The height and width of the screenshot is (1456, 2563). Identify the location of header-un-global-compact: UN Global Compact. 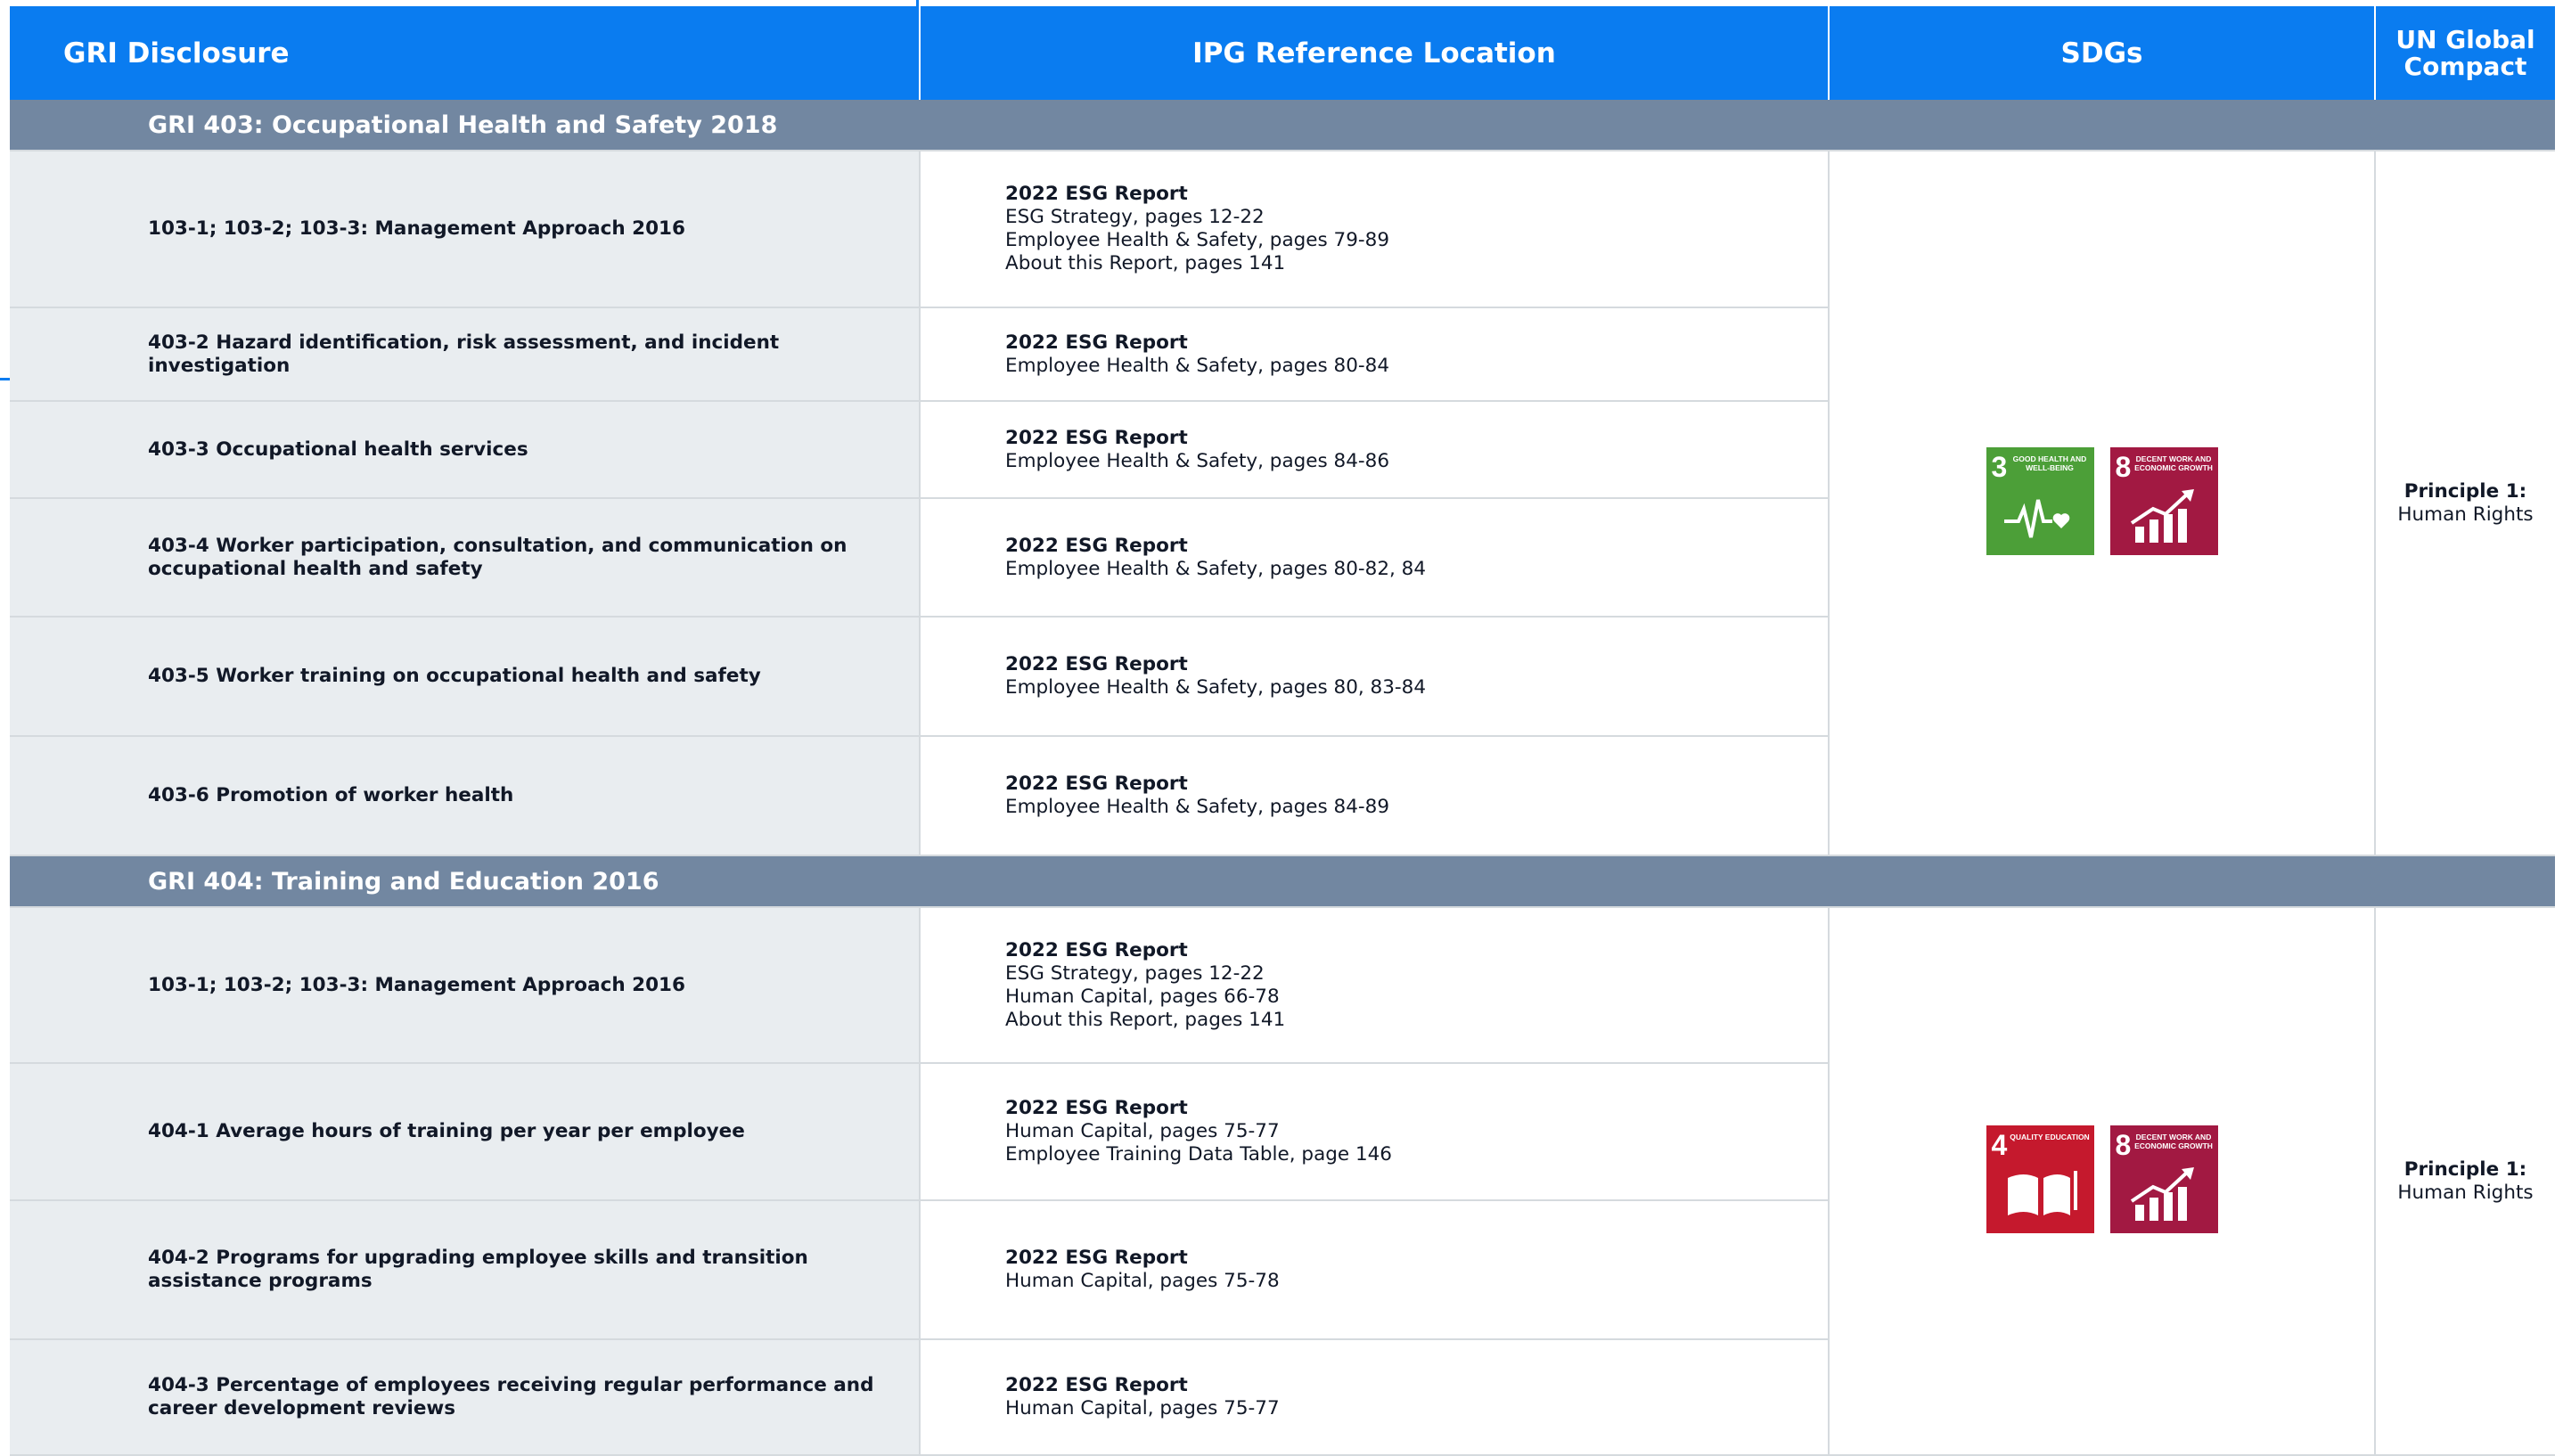
(2465, 53).